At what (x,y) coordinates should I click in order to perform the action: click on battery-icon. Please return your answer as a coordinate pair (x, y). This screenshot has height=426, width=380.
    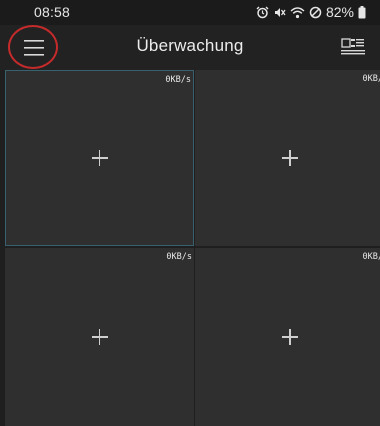
    Looking at the image, I should click on (362, 12).